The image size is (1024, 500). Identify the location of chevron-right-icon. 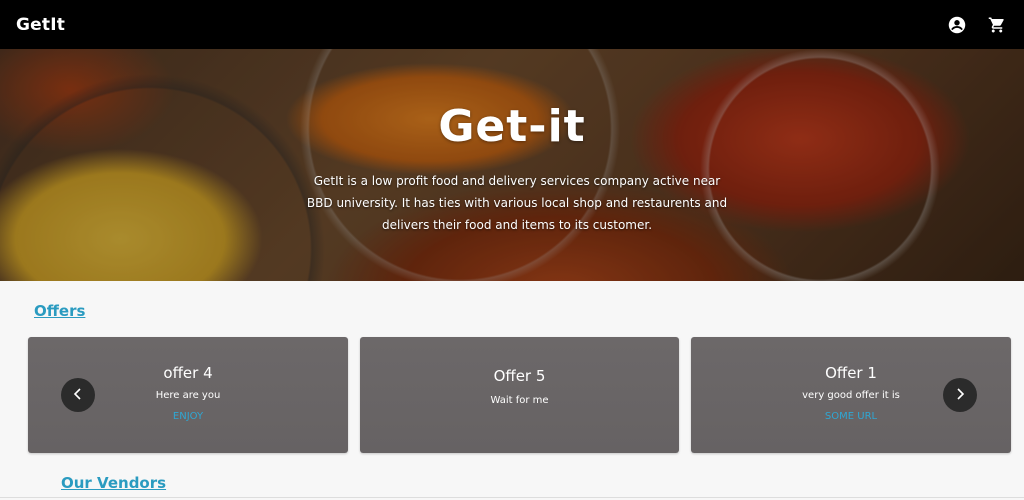
(960, 395).